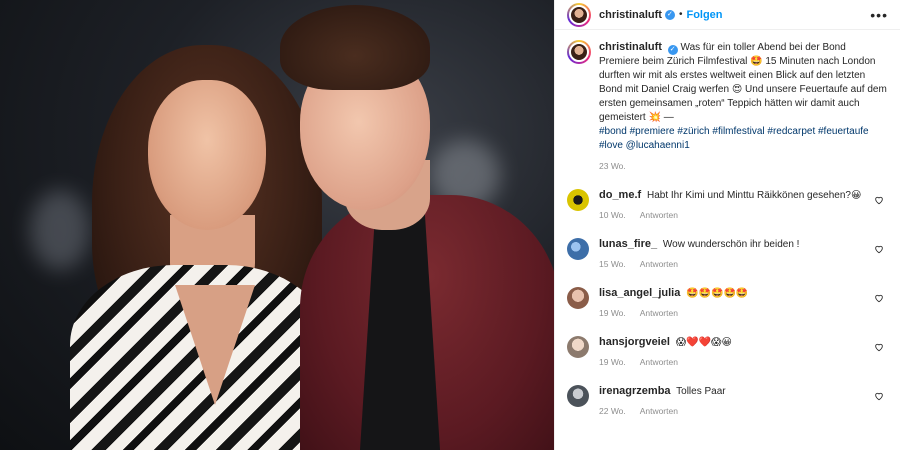 Image resolution: width=900 pixels, height=450 pixels. Describe the element at coordinates (612, 264) in the screenshot. I see `comment-age: 15 Wo.` at that location.